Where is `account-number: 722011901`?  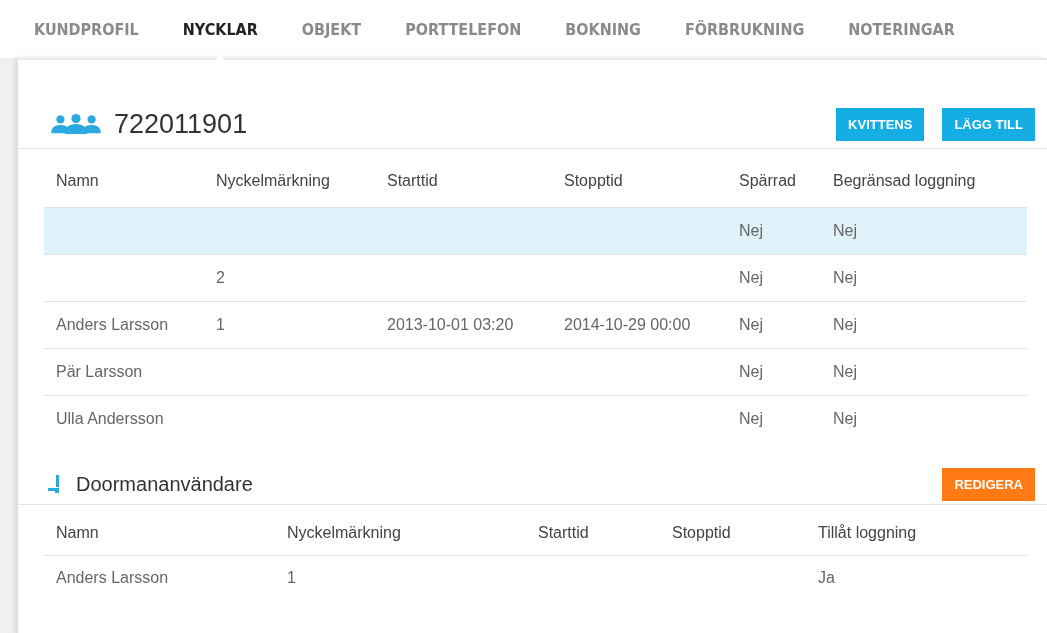
account-number: 722011901 is located at coordinates (181, 124).